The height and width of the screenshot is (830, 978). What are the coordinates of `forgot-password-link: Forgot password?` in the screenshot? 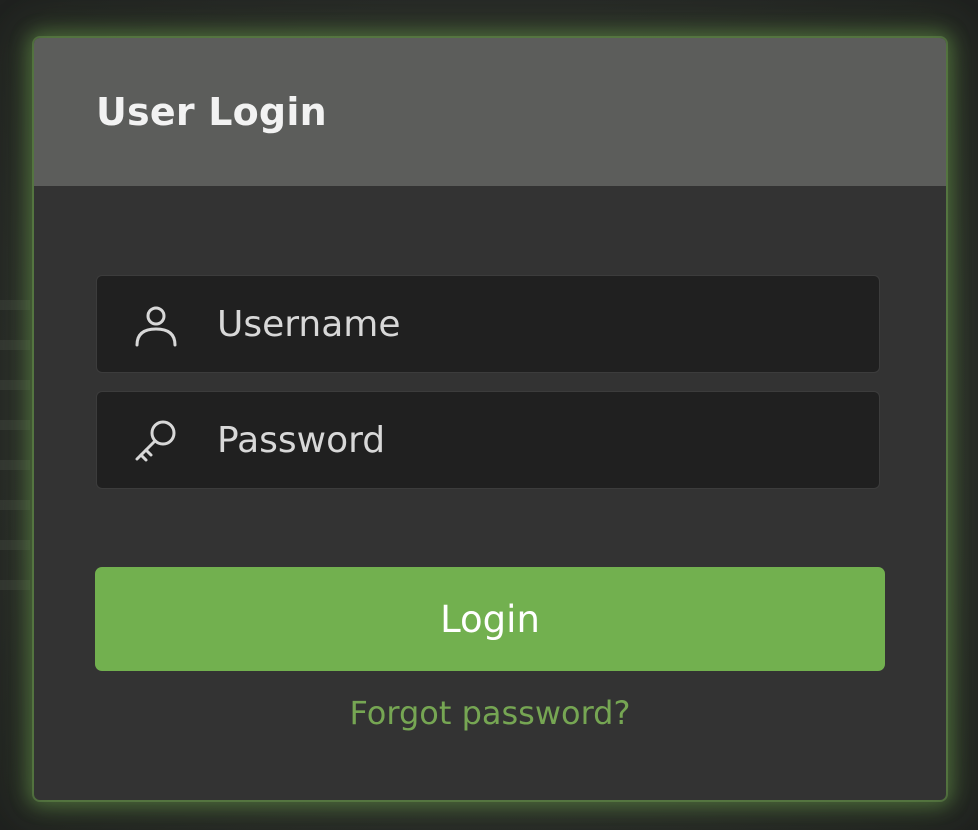 It's located at (490, 713).